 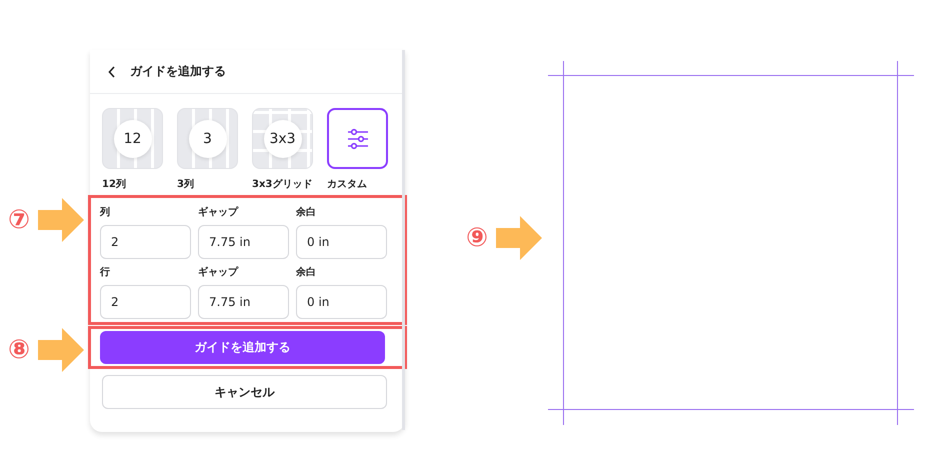 I want to click on preset-tile: 3, so click(x=207, y=138).